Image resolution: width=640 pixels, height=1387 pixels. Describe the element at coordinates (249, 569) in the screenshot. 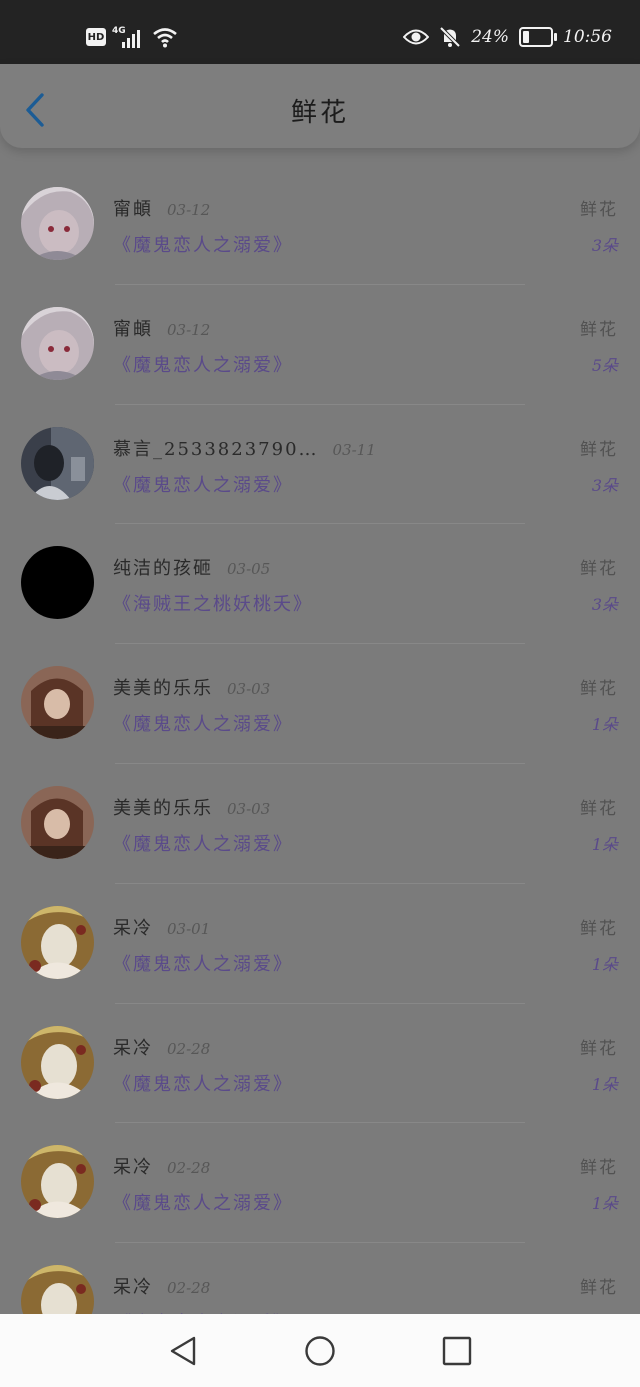

I see `gift-date: 03-05` at that location.